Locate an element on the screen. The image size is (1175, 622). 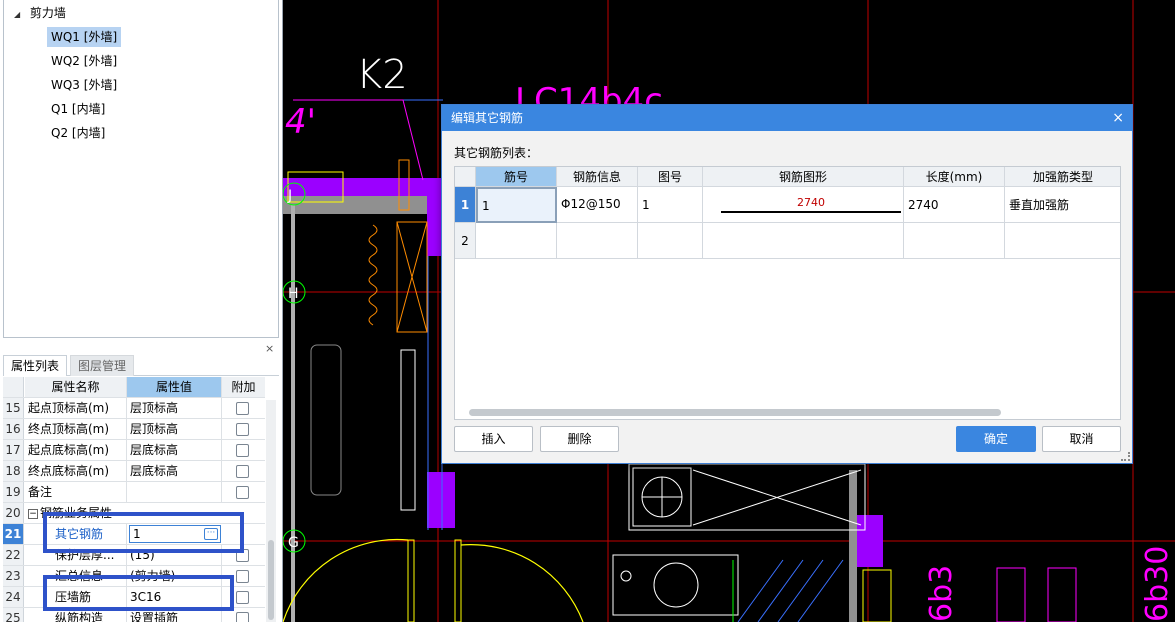
cad-label-four: 4' is located at coordinates (300, 122).